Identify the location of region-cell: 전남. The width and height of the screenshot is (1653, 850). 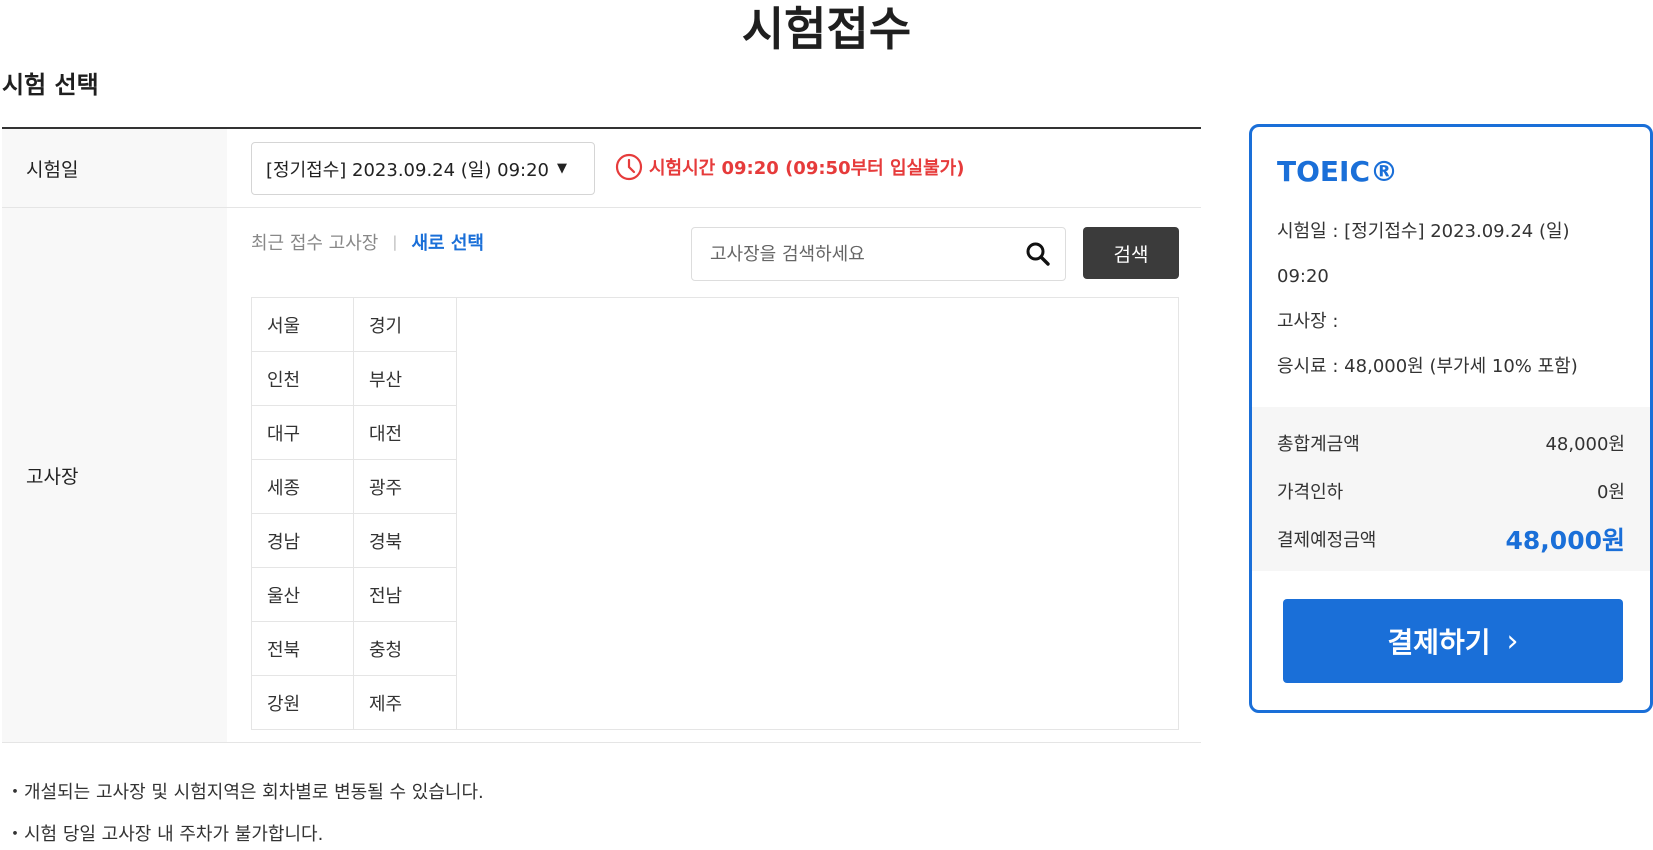
(405, 595).